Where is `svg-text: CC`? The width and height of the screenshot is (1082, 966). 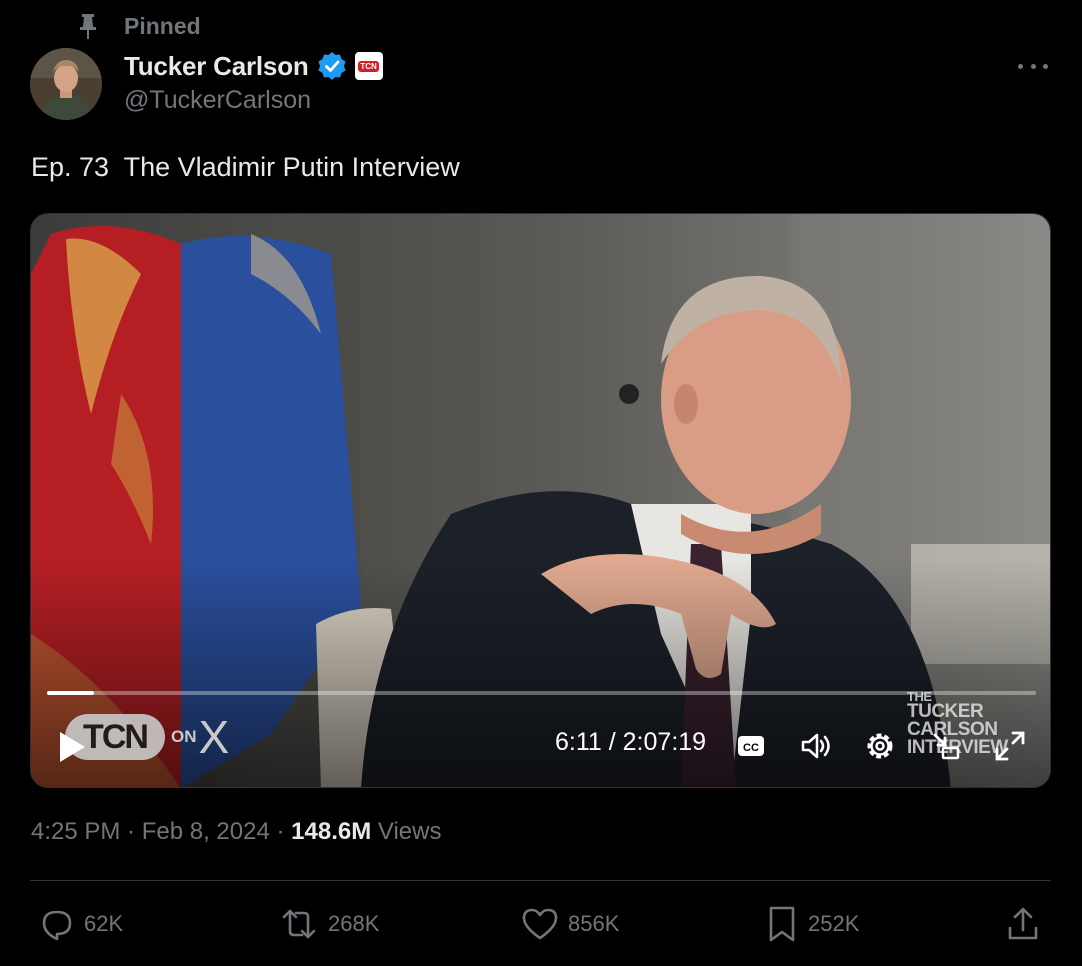 svg-text: CC is located at coordinates (751, 748).